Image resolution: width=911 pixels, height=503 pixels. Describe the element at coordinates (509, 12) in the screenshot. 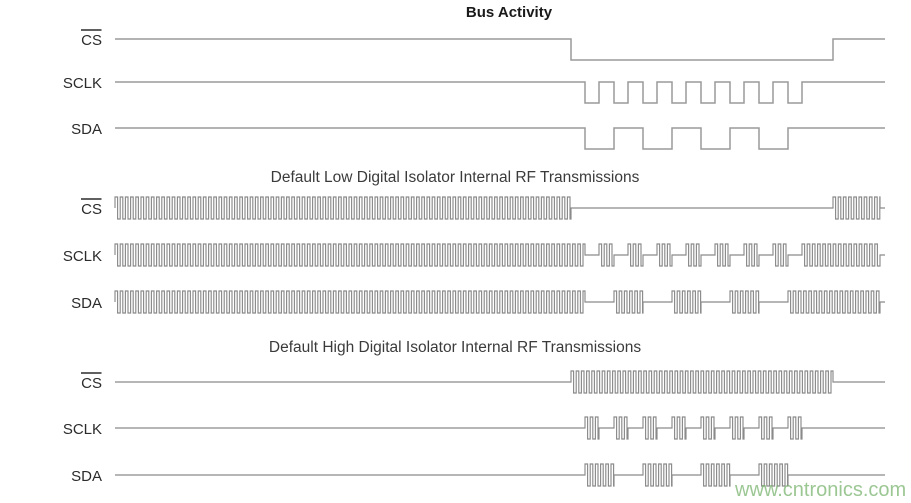

I see `section-title-bus-activity: Bus Activity` at that location.